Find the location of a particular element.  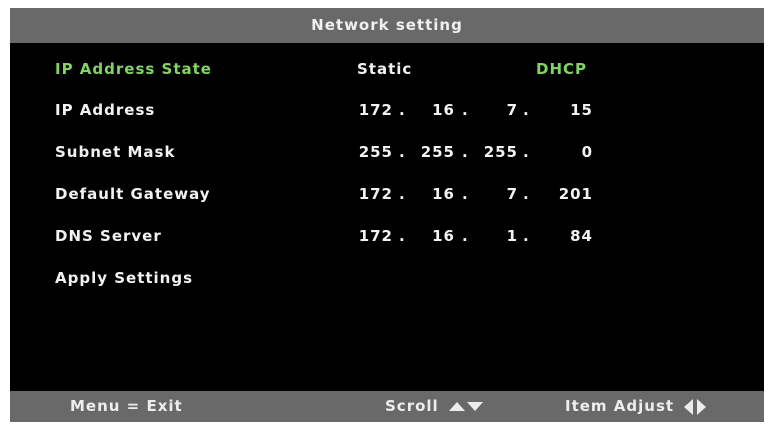

scroll-label: Scroll is located at coordinates (412, 406).